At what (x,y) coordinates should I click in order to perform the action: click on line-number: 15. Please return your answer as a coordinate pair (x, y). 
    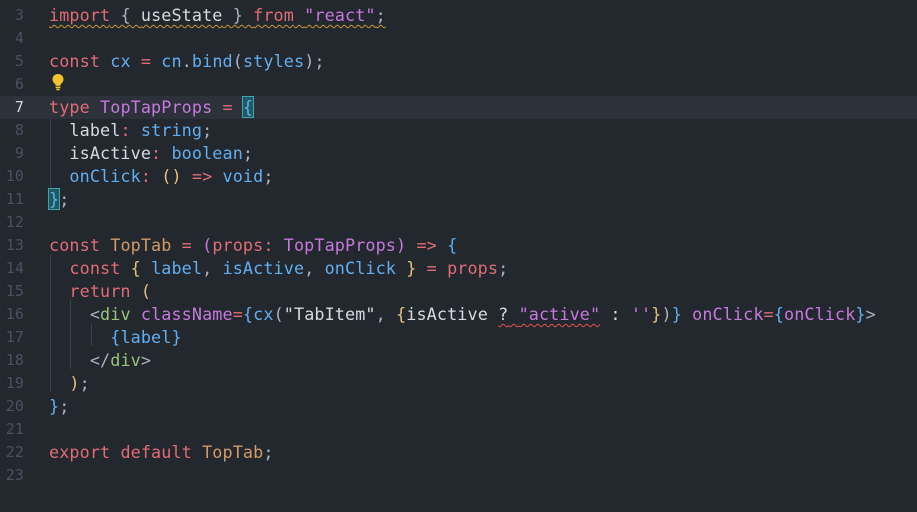
    Looking at the image, I should click on (14, 291).